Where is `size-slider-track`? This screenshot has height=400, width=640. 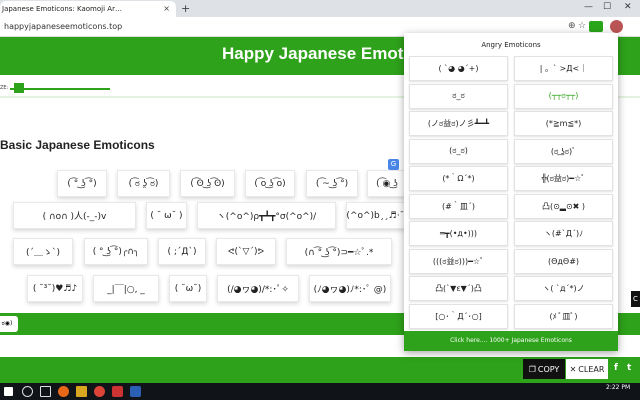 size-slider-track is located at coordinates (60, 89).